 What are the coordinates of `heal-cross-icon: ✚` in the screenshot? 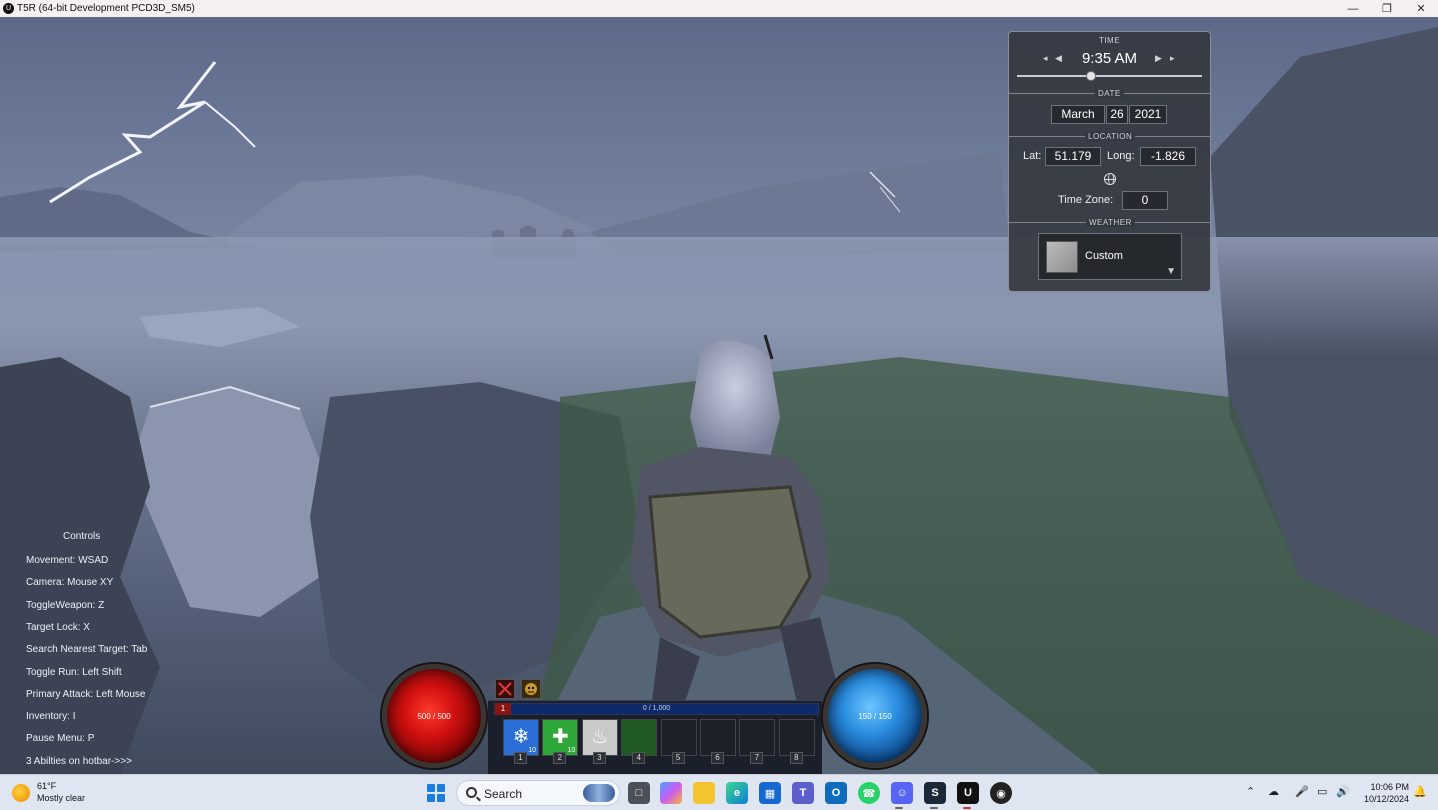 It's located at (560, 737).